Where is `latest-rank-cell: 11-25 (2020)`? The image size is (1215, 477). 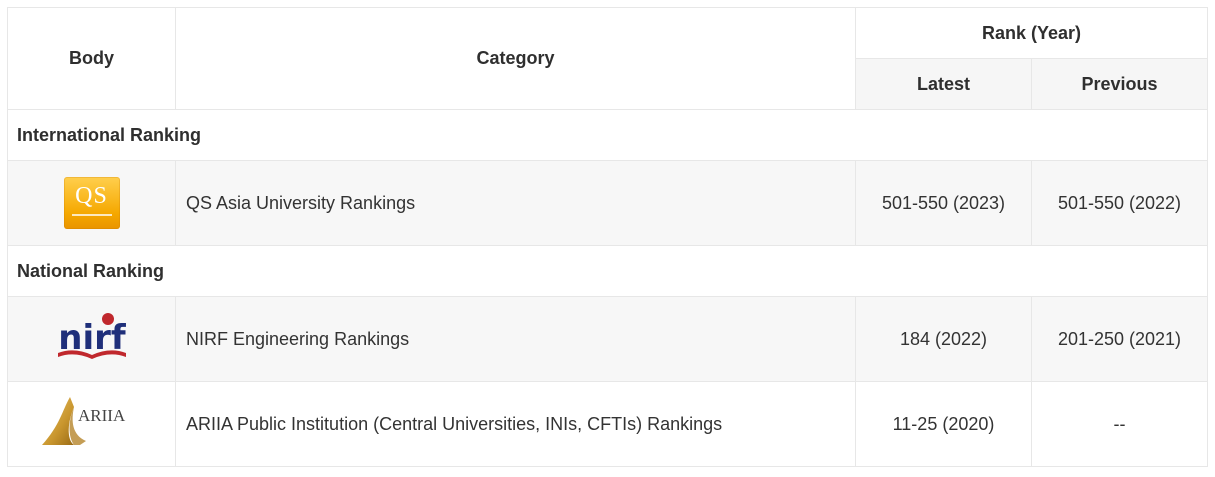
latest-rank-cell: 11-25 (2020) is located at coordinates (943, 424).